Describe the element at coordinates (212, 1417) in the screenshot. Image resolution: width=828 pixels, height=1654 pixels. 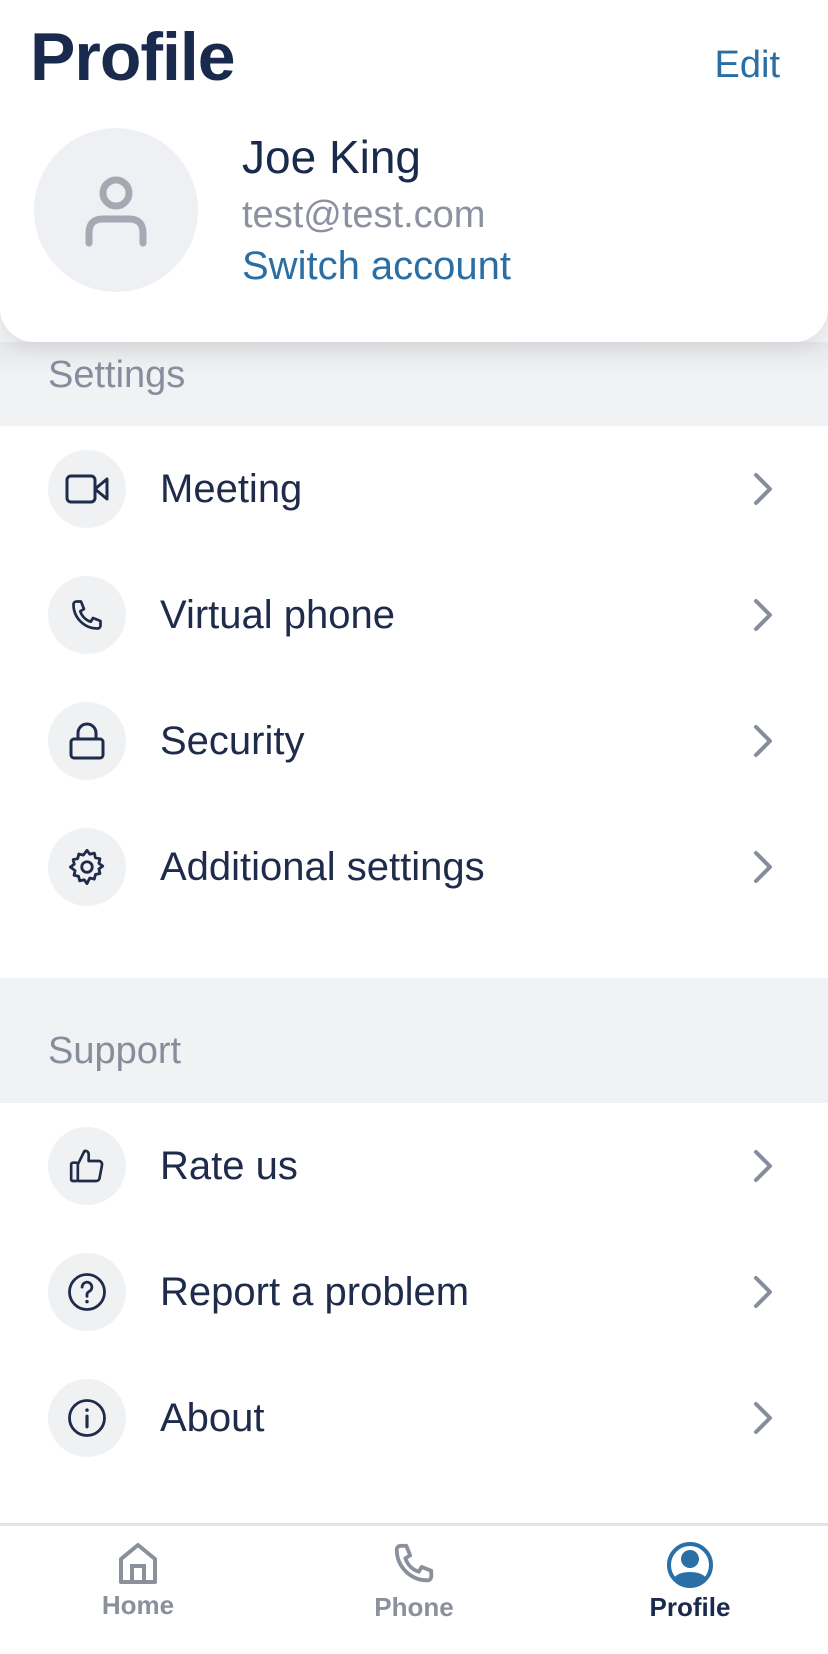
I see `item-label: About` at that location.